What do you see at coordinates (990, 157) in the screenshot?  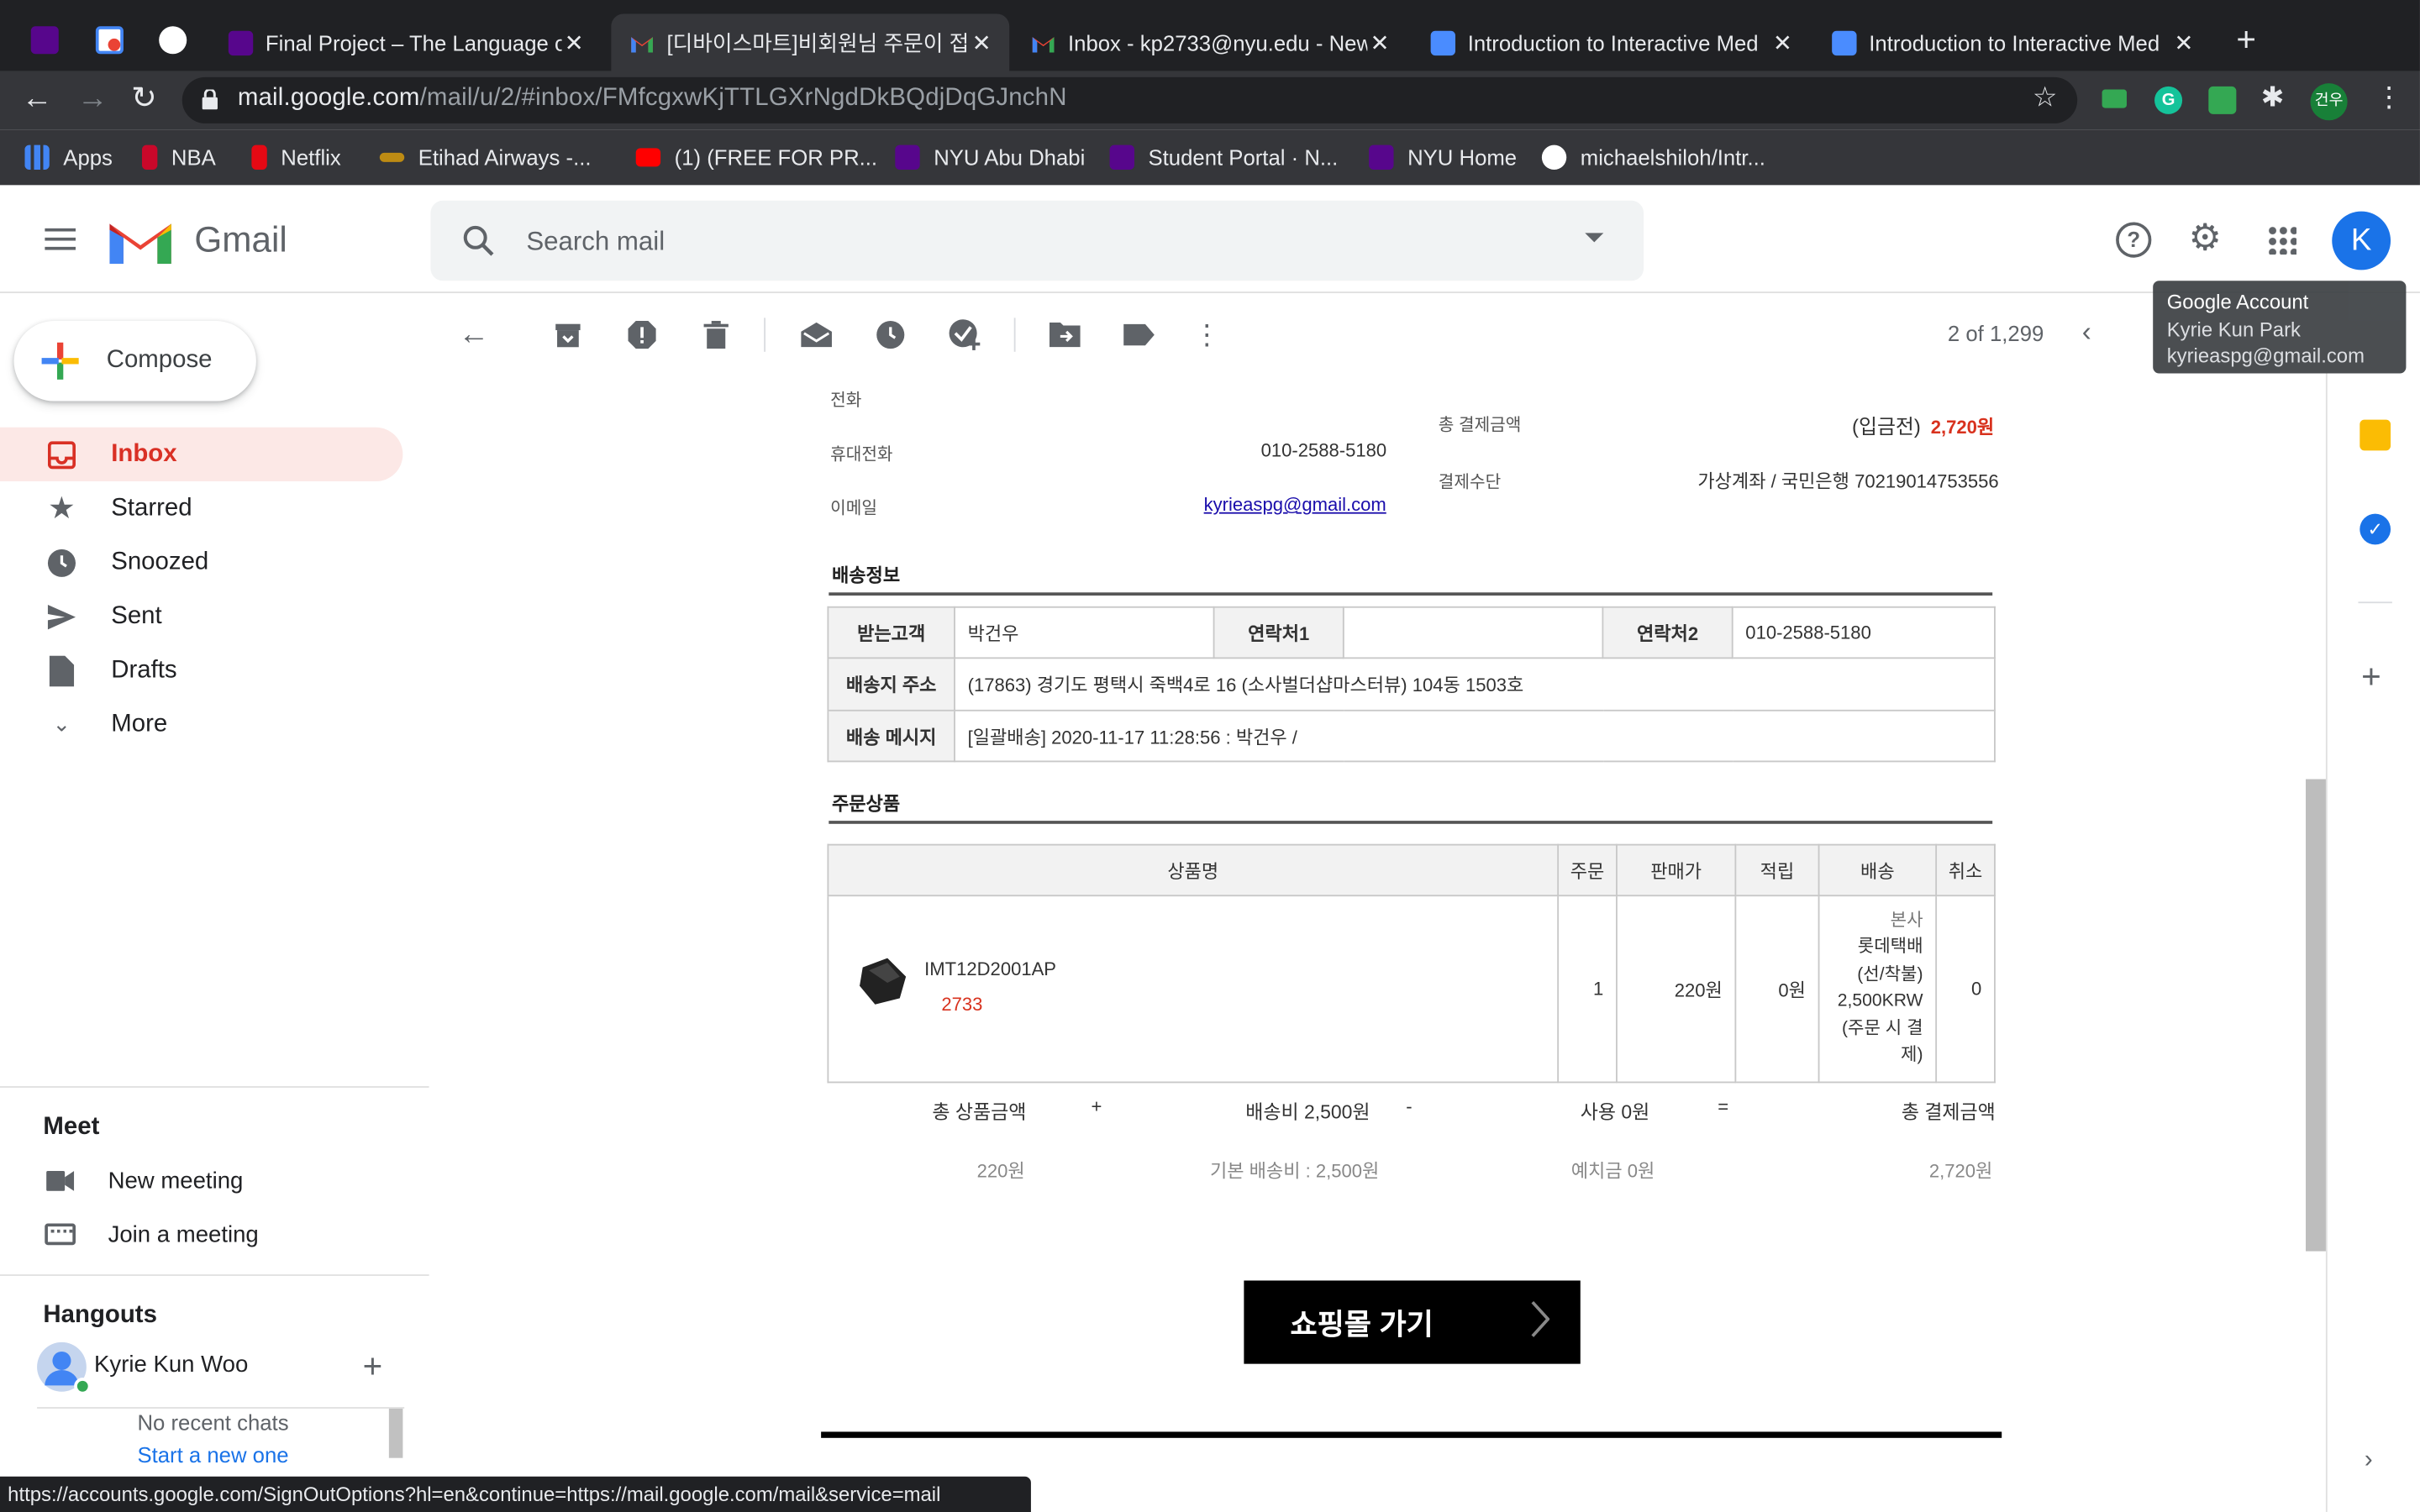 I see `bookmark-nyu-abu-dhabi: NYU Abu Dhabi` at bounding box center [990, 157].